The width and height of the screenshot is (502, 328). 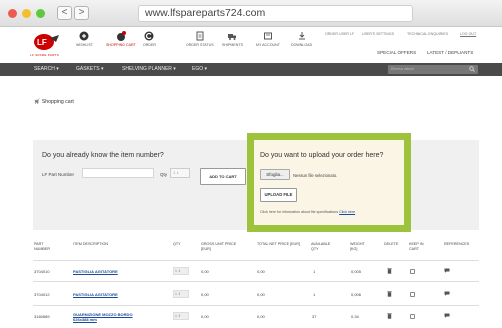 What do you see at coordinates (149, 36) in the screenshot?
I see `order-icon` at bounding box center [149, 36].